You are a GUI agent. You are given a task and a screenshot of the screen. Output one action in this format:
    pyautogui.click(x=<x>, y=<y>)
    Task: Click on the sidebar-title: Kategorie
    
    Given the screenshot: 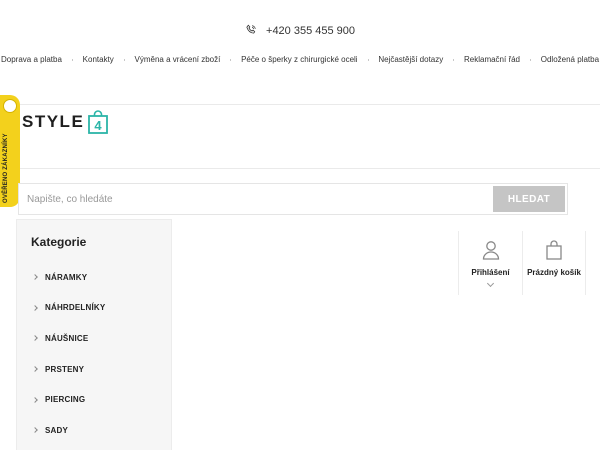 What is the action you would take?
    pyautogui.click(x=59, y=242)
    